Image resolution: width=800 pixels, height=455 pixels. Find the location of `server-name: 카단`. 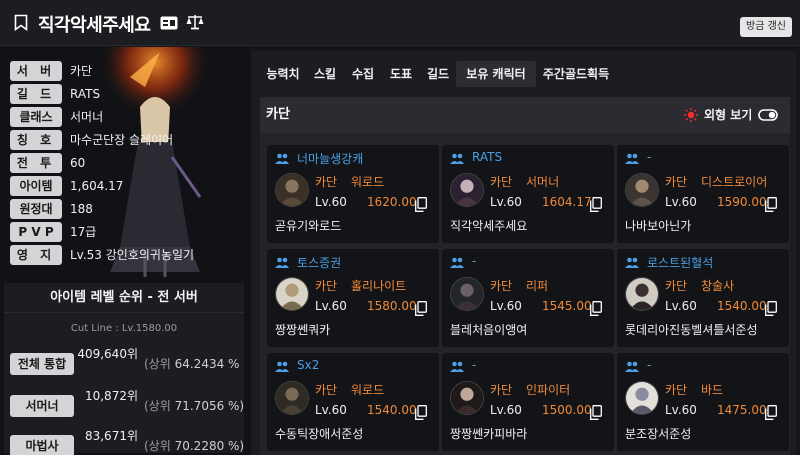

server-name: 카단 is located at coordinates (278, 114).